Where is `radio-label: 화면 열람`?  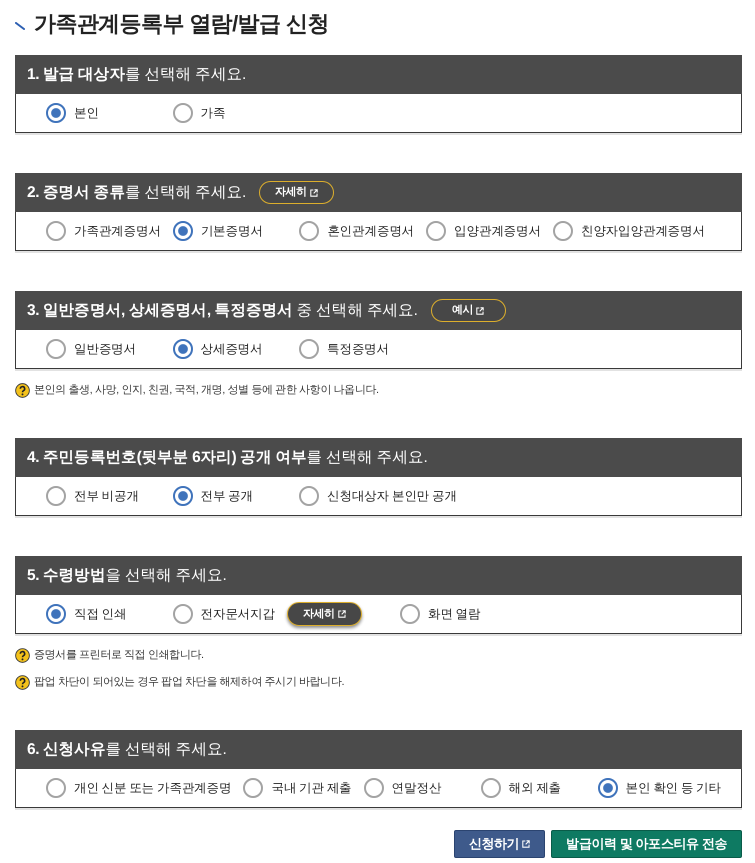 radio-label: 화면 열람 is located at coordinates (454, 614).